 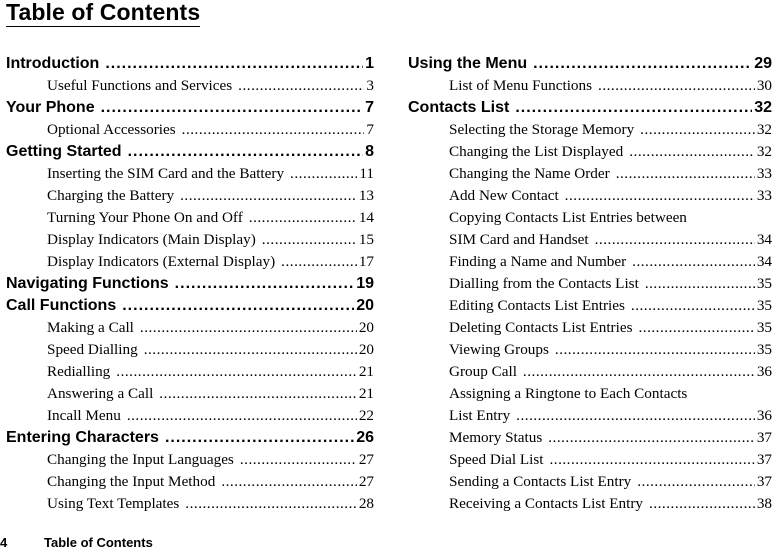 What do you see at coordinates (87, 283) in the screenshot?
I see `entry-title: Navigating Functions` at bounding box center [87, 283].